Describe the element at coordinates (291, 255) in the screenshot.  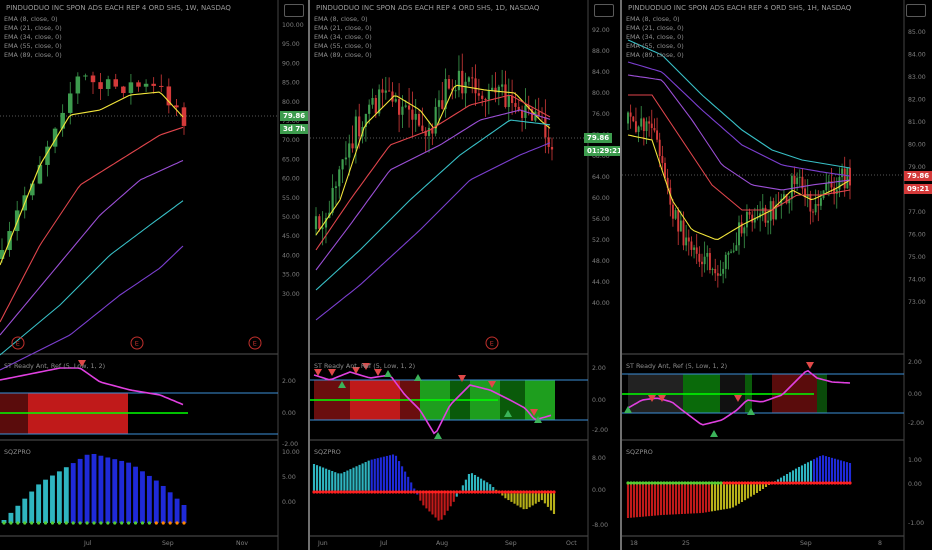
I see `price-axis-label: 40.00` at that location.